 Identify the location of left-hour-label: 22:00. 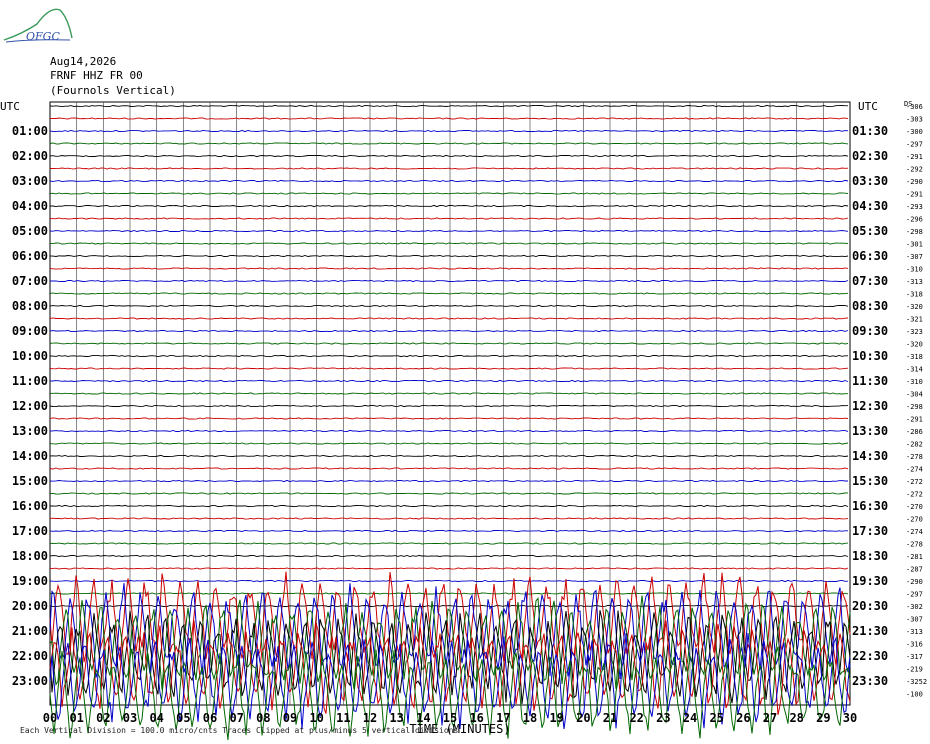
(30, 656).